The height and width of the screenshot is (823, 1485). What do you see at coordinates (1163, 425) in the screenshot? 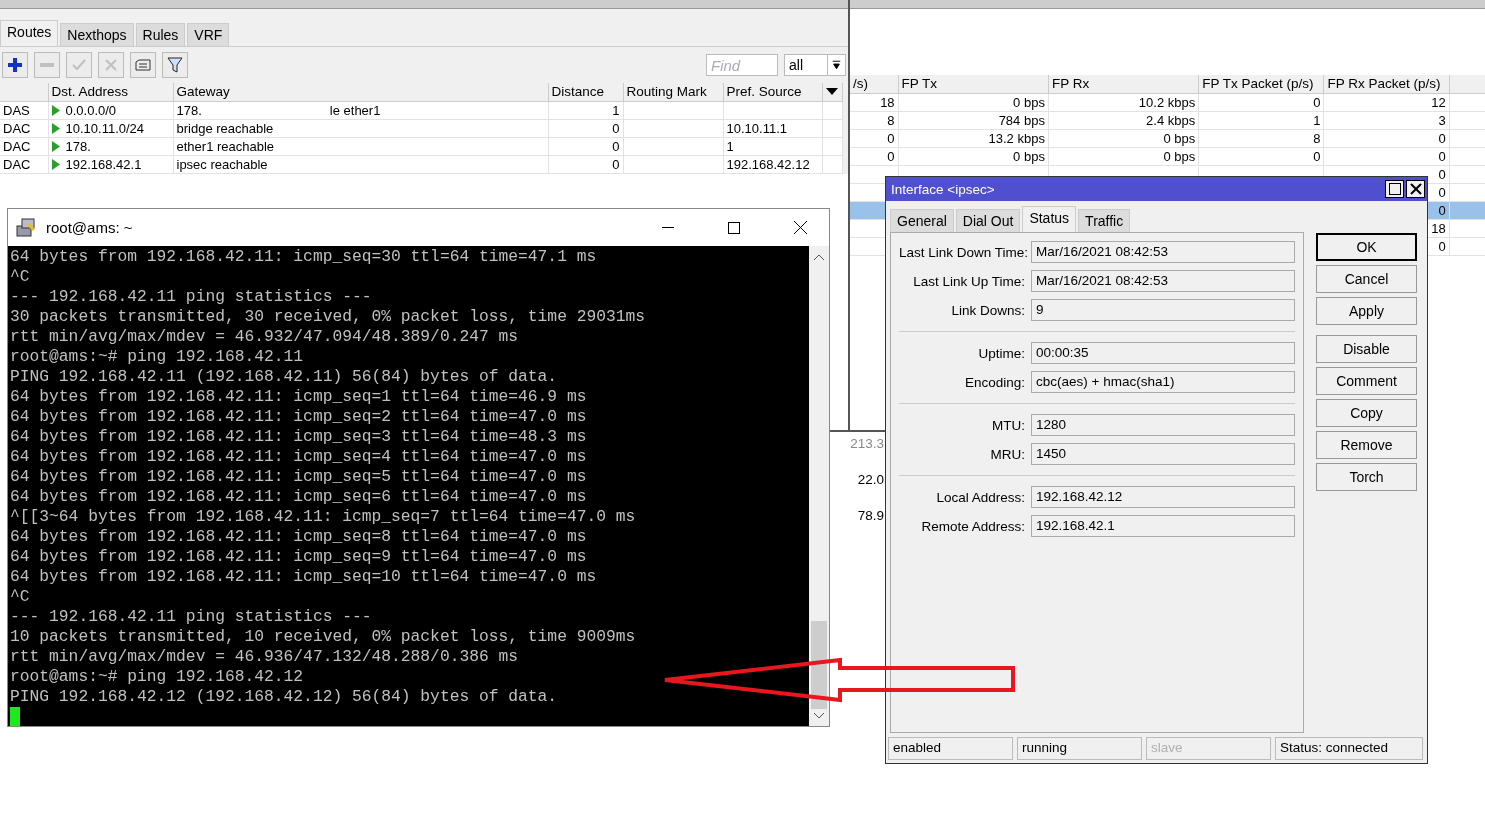
I see `field-value: 1280` at bounding box center [1163, 425].